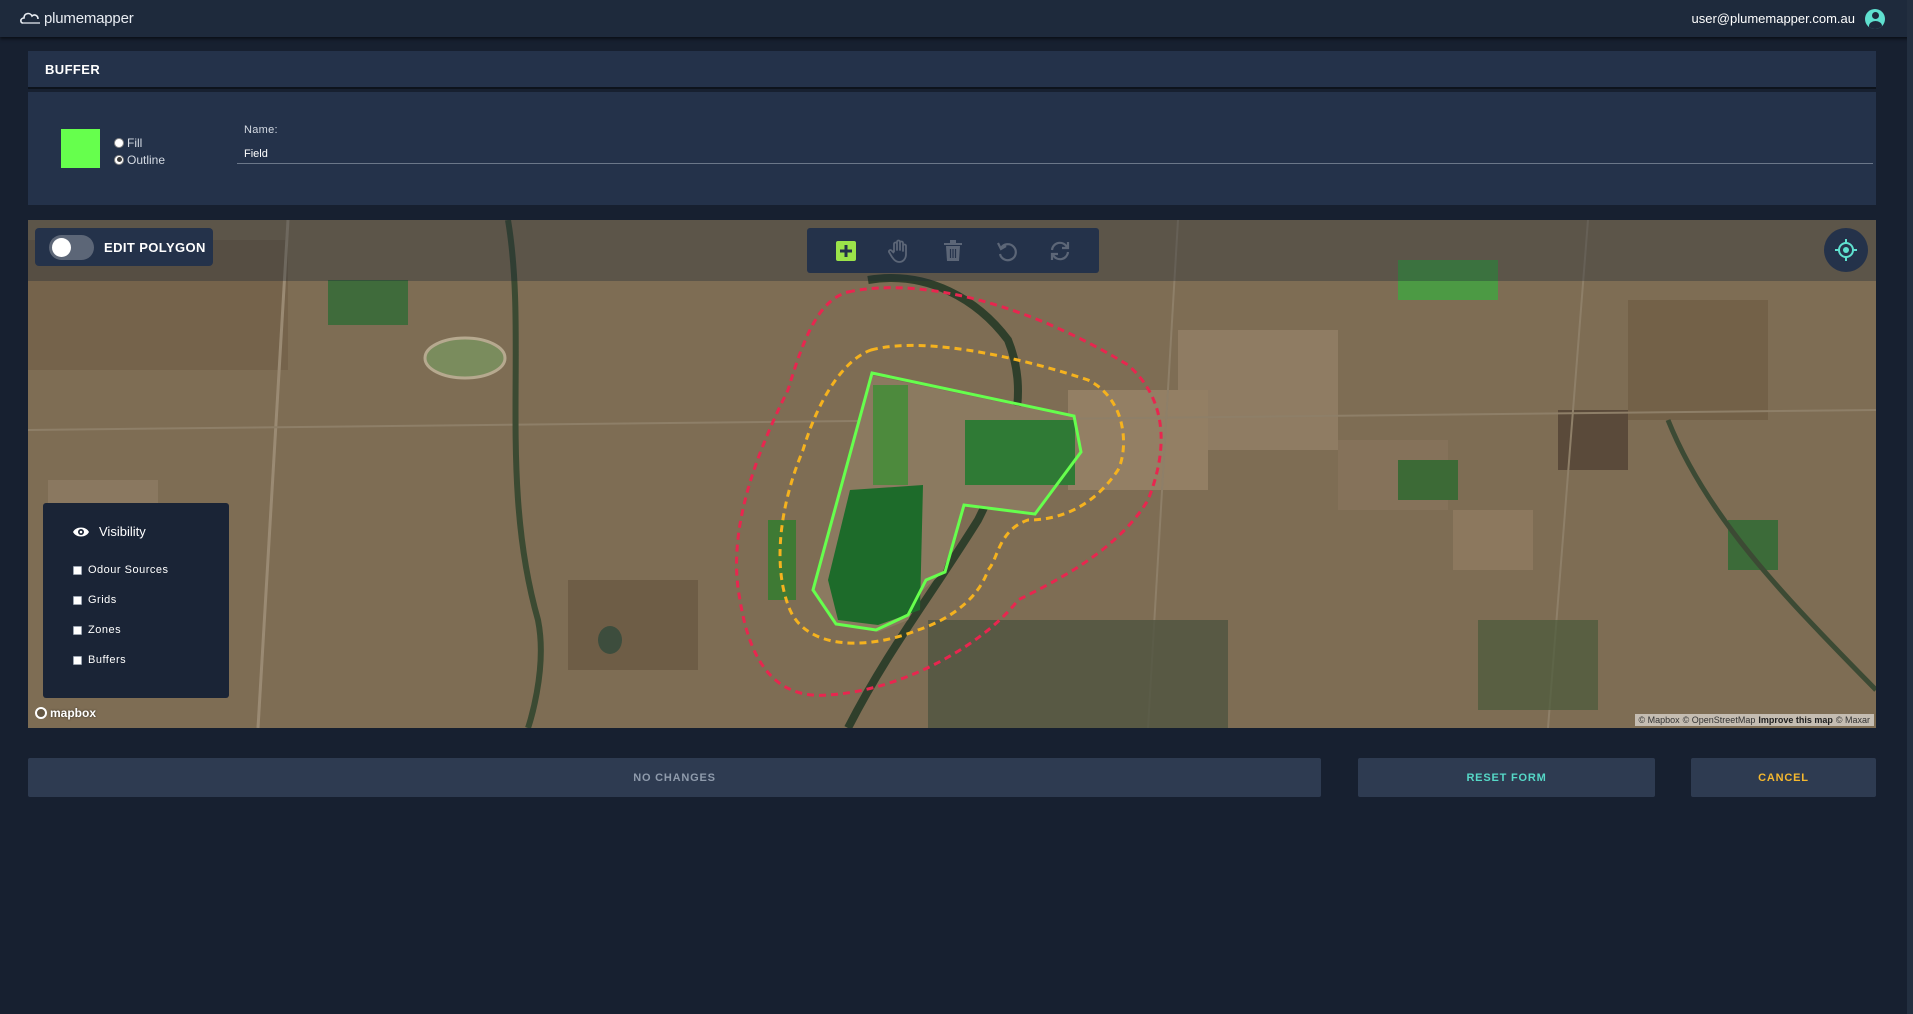 The image size is (1913, 1014). Describe the element at coordinates (151, 600) in the screenshot. I see `visibility-item-grids: Grids` at that location.